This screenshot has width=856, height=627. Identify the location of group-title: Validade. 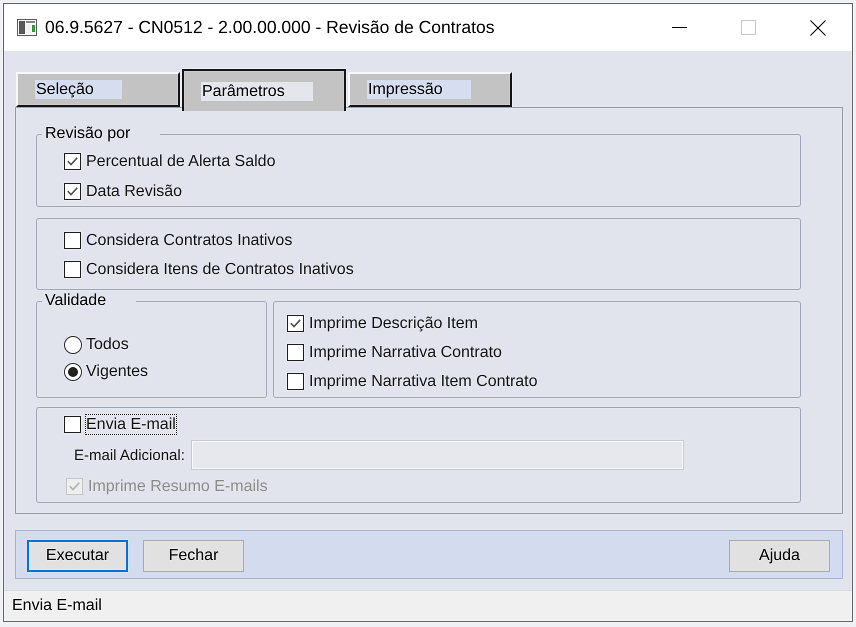
(76, 301).